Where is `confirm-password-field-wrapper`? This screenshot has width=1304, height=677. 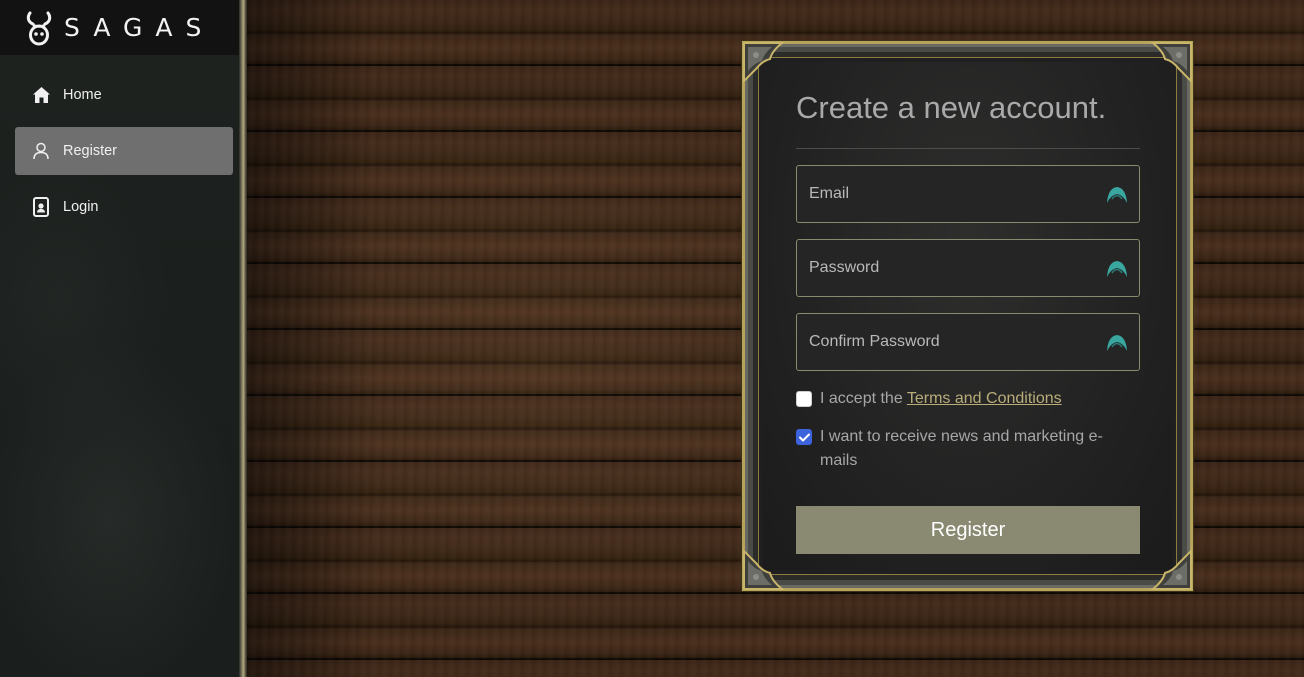
confirm-password-field-wrapper is located at coordinates (968, 342).